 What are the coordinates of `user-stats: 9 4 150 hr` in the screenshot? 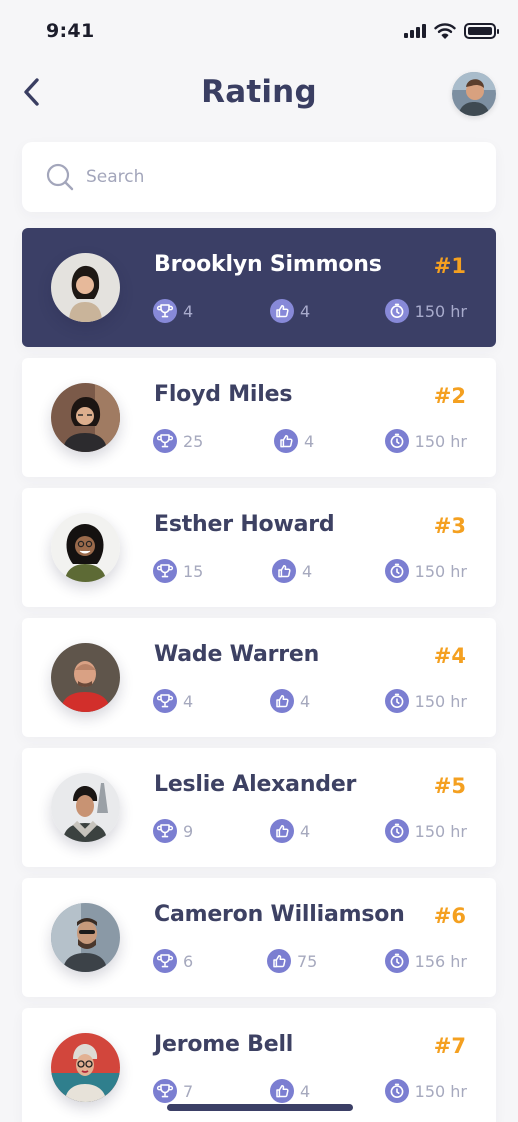 It's located at (310, 831).